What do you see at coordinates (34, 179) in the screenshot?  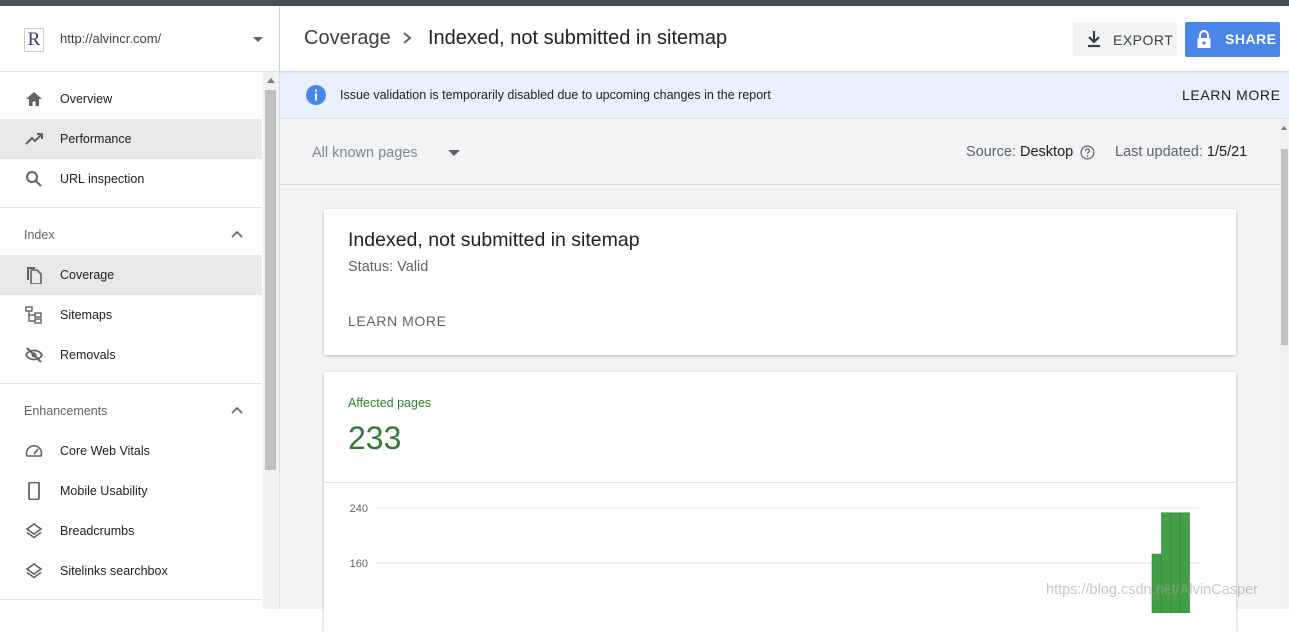 I see `search-icon` at bounding box center [34, 179].